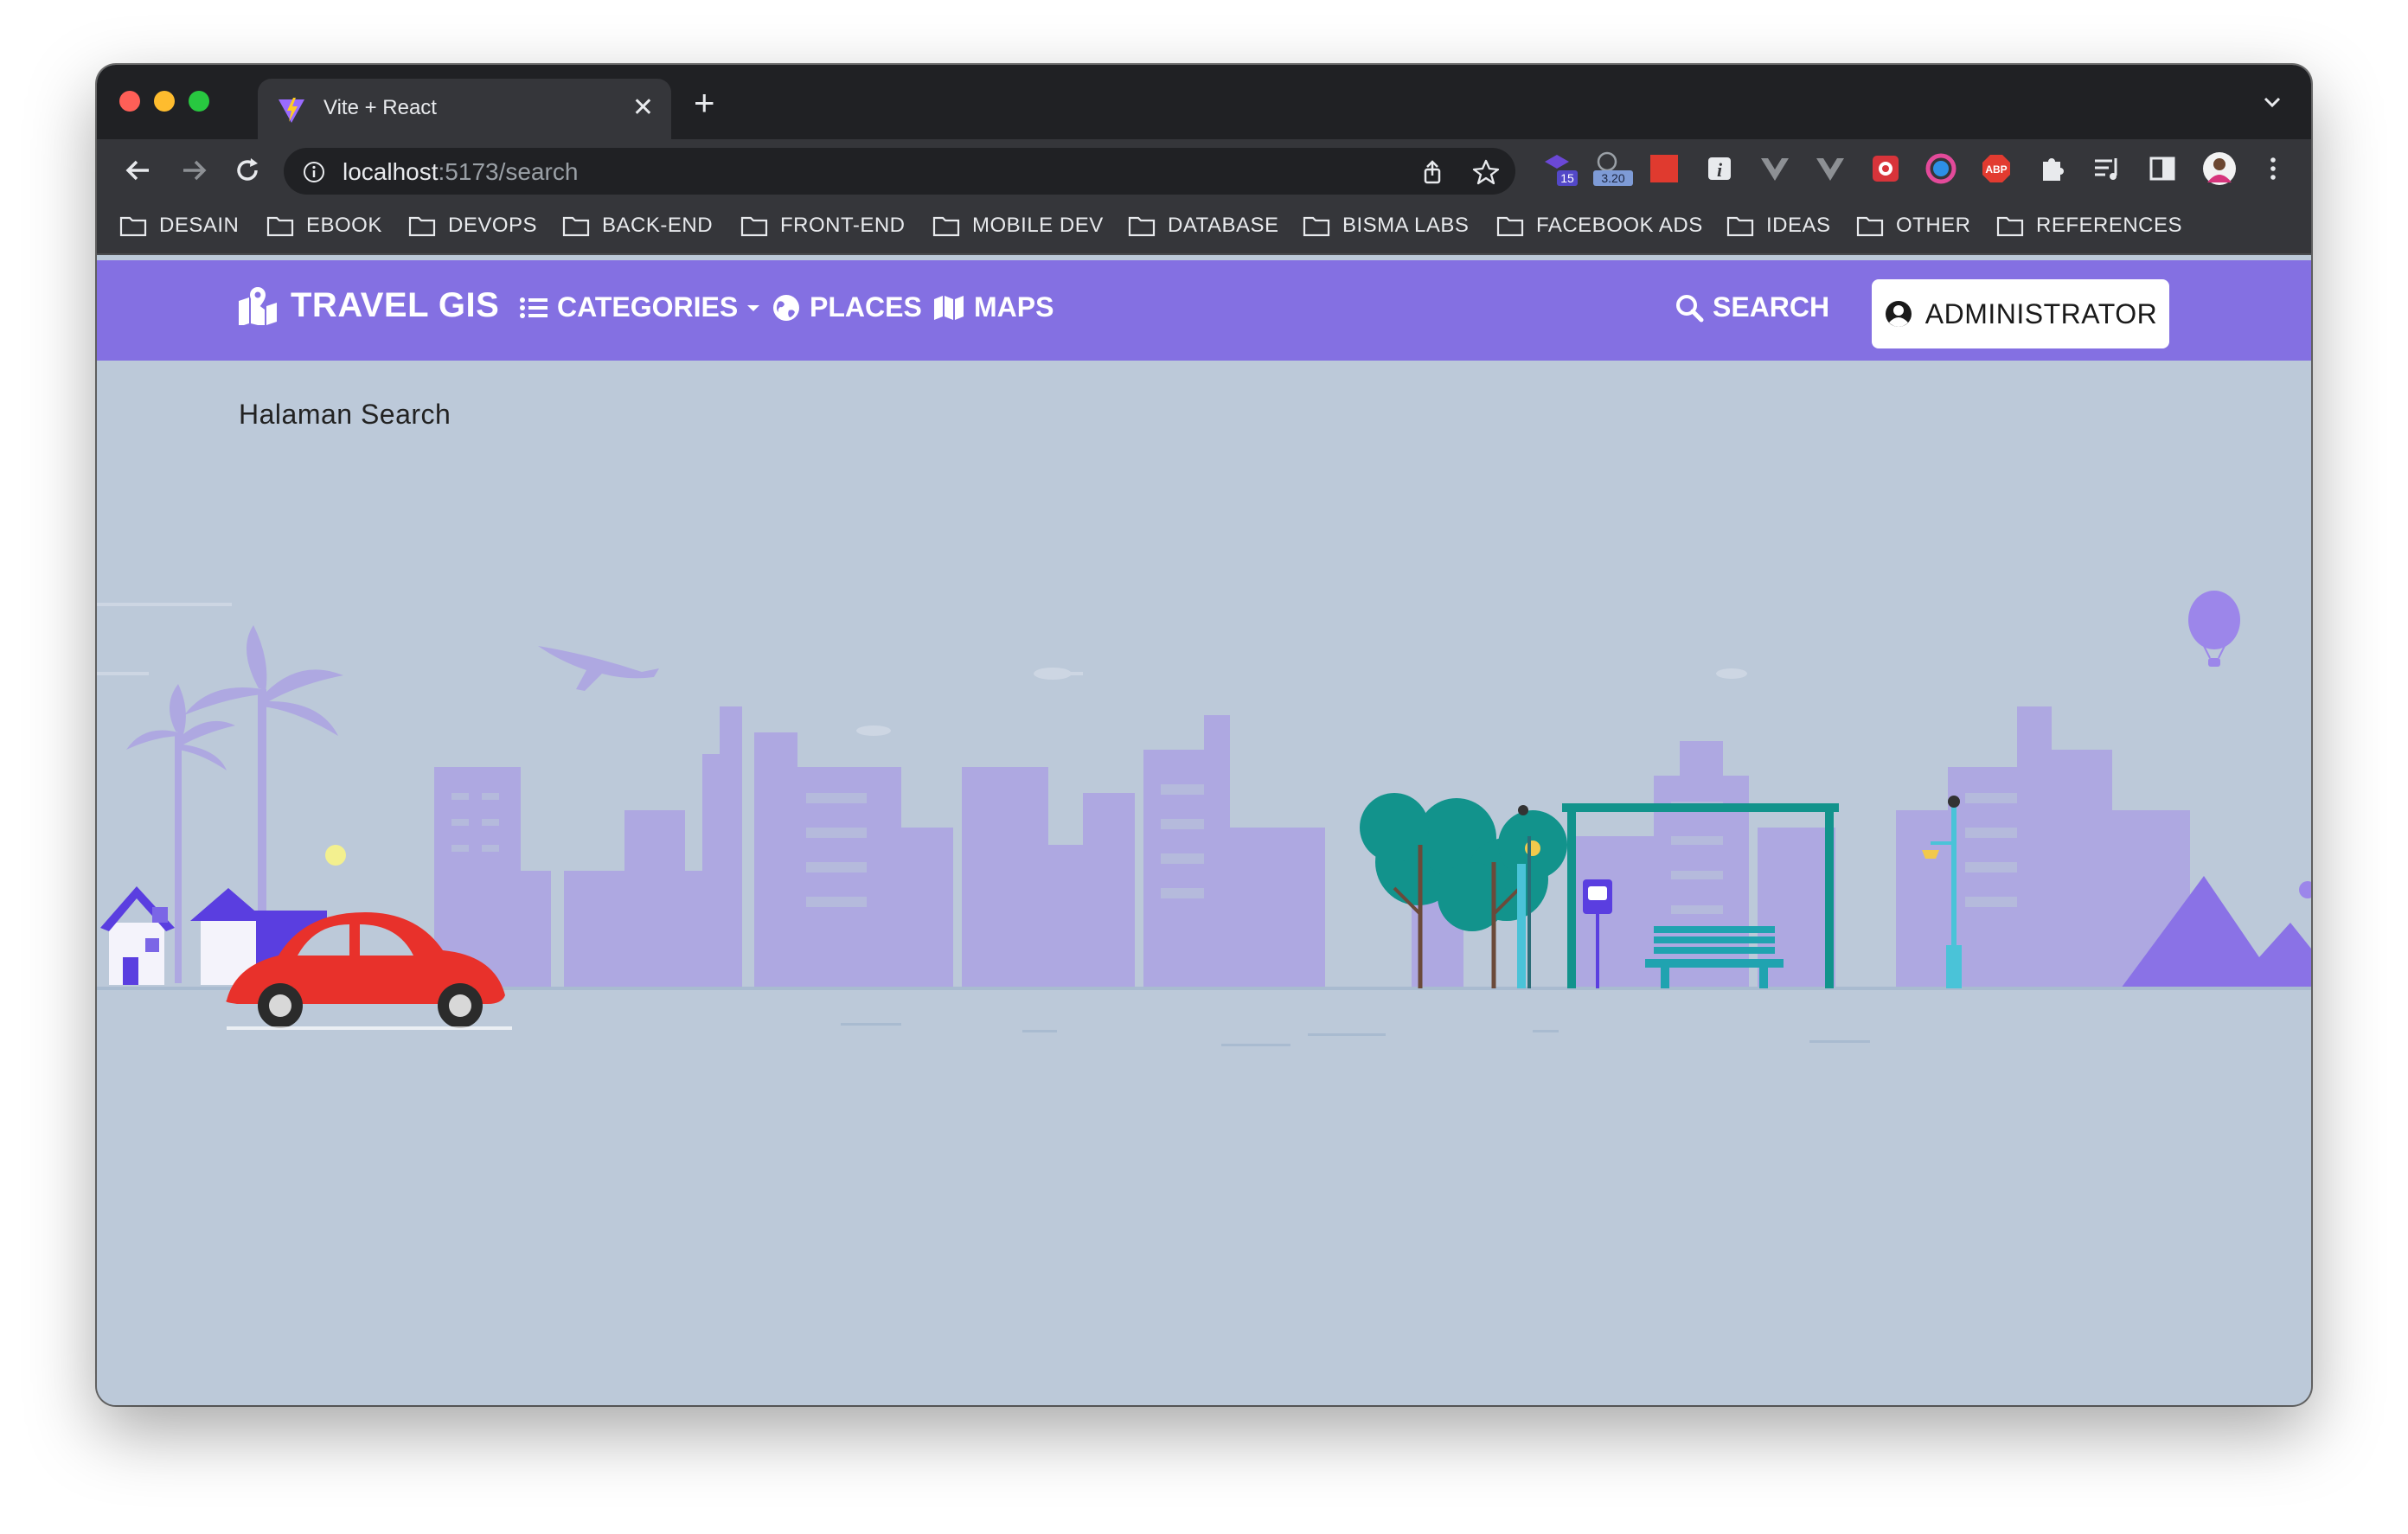 This screenshot has width=2408, height=1534. I want to click on user-circle-icon, so click(1899, 314).